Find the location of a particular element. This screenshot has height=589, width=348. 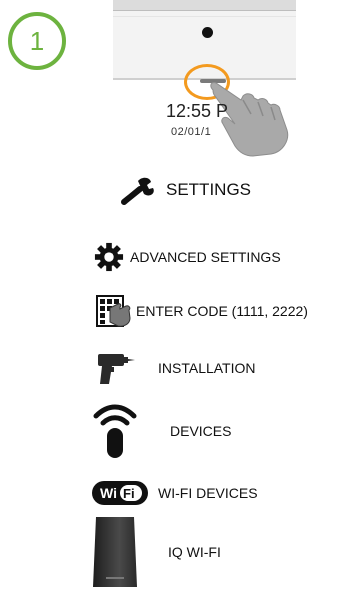

status-divider is located at coordinates (204, 16).